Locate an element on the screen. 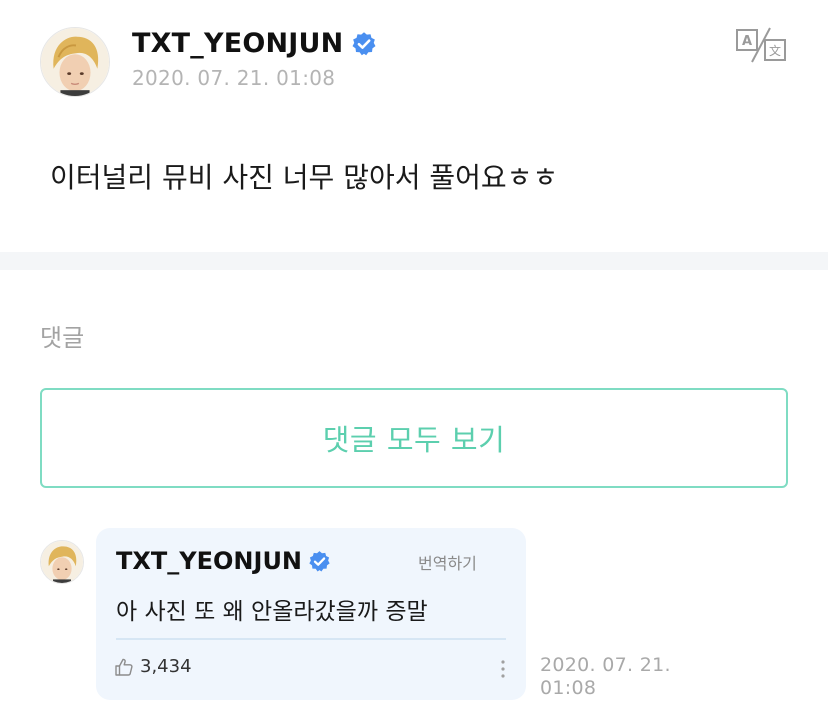 The image size is (828, 722). author-avatar is located at coordinates (75, 62).